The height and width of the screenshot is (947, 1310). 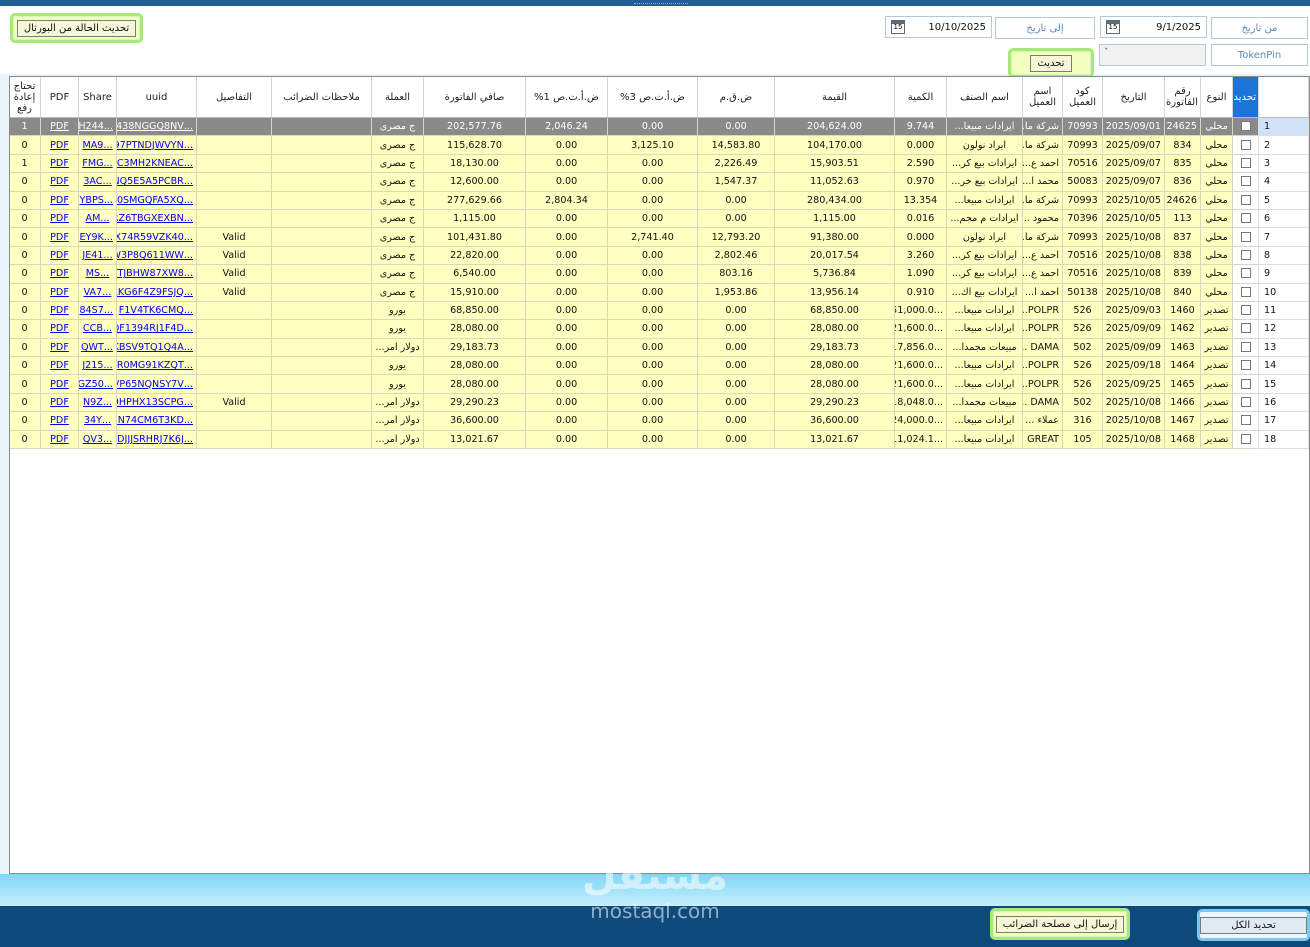 I want to click on uuid-link: ...1RKG6F4Z9FSJQ, so click(x=156, y=292).